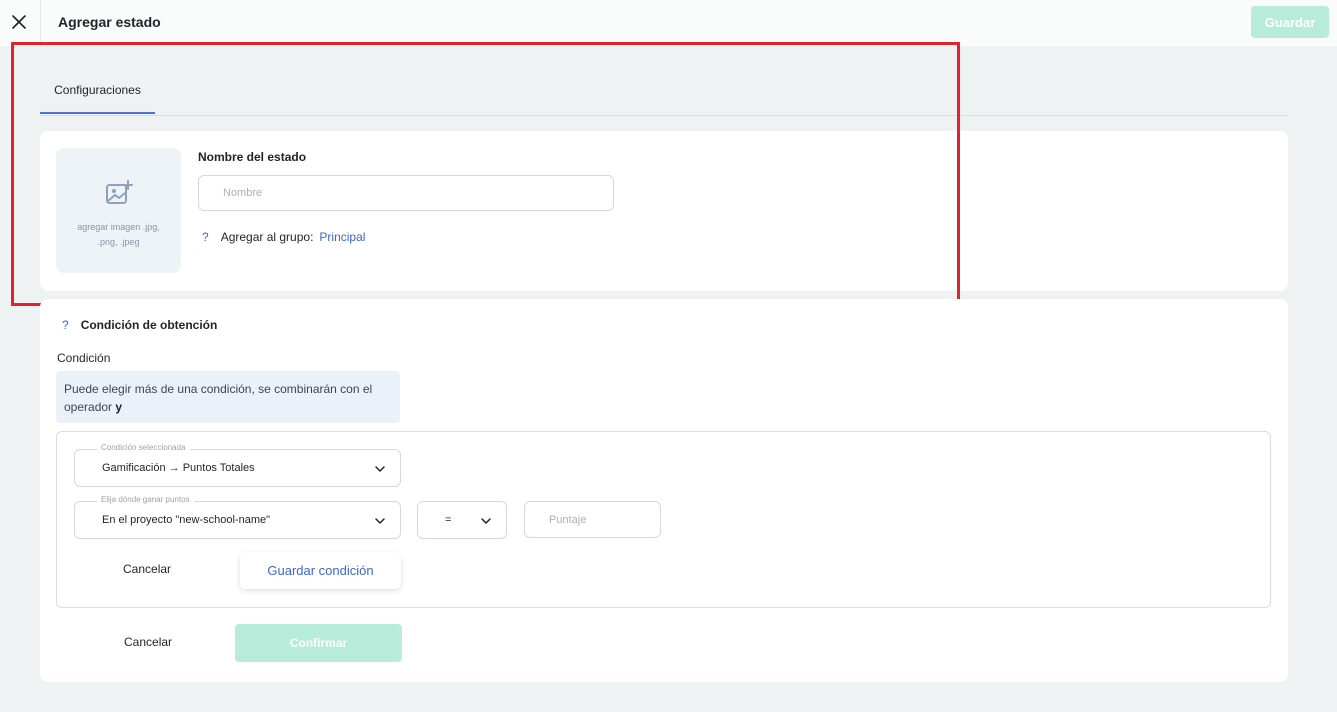  What do you see at coordinates (109, 22) in the screenshot?
I see `page-title: Agregar estado` at bounding box center [109, 22].